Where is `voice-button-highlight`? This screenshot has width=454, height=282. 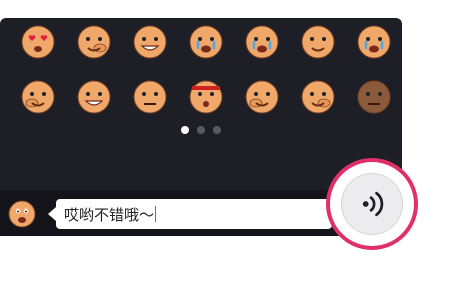
voice-button-highlight is located at coordinates (372, 204).